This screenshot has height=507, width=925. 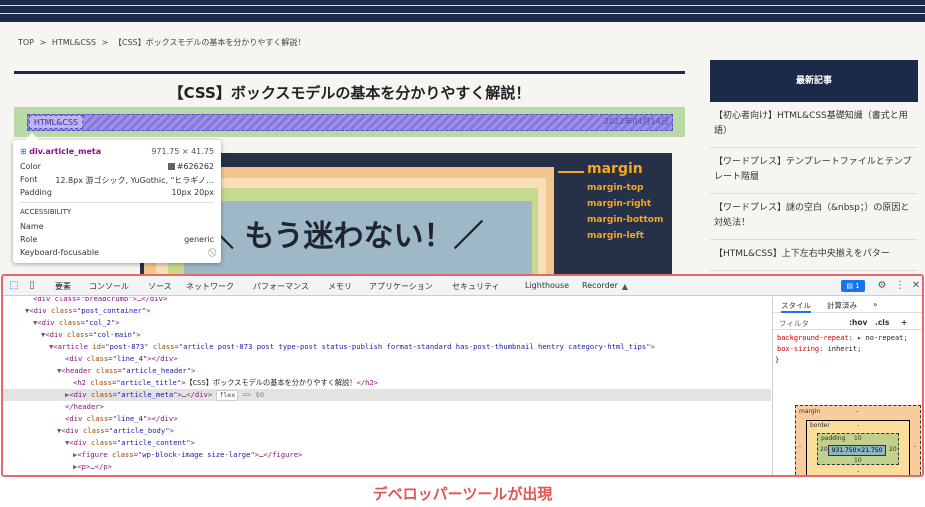 I want to click on caption: デベロッパーツールが出現, so click(x=462, y=494).